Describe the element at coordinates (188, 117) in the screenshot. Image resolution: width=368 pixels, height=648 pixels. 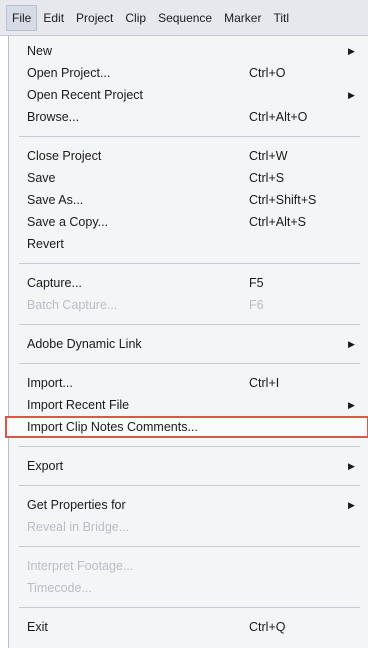
I see `menu-item-browse: Browse... Ctrl+Alt+O` at that location.